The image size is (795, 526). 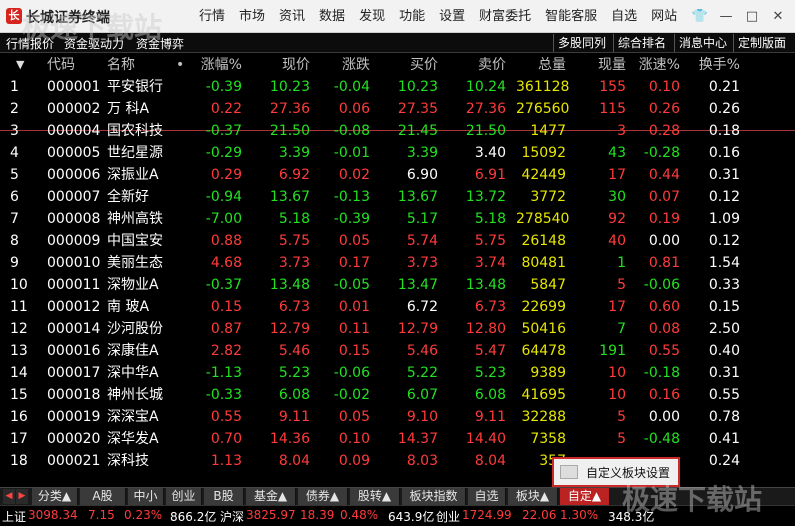 What do you see at coordinates (184, 496) in the screenshot?
I see `tab-gem: 创业` at bounding box center [184, 496].